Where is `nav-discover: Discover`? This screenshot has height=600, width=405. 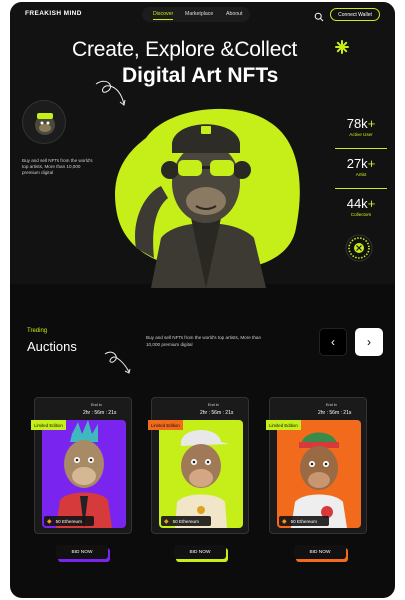
nav-discover: Discover is located at coordinates (163, 14).